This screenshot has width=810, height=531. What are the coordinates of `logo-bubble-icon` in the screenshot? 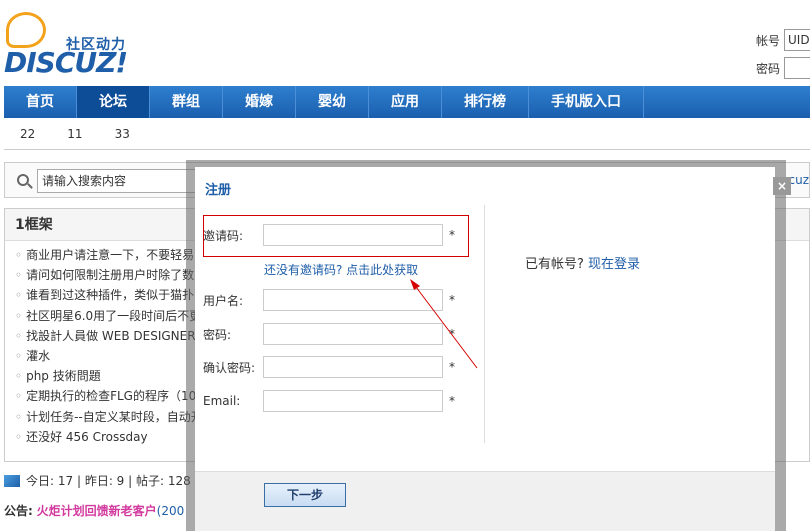 It's located at (26, 30).